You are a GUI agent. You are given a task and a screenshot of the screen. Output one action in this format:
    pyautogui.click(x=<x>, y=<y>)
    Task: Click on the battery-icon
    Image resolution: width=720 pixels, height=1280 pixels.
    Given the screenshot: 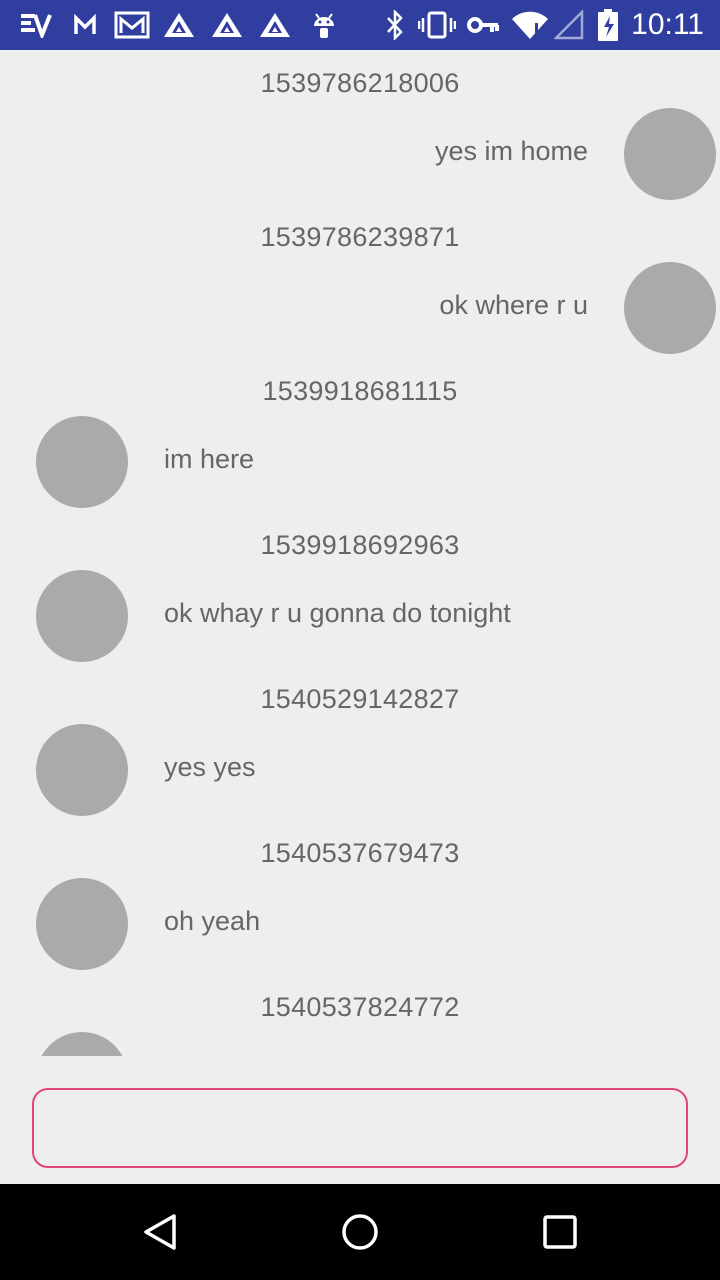 What is the action you would take?
    pyautogui.click(x=608, y=25)
    